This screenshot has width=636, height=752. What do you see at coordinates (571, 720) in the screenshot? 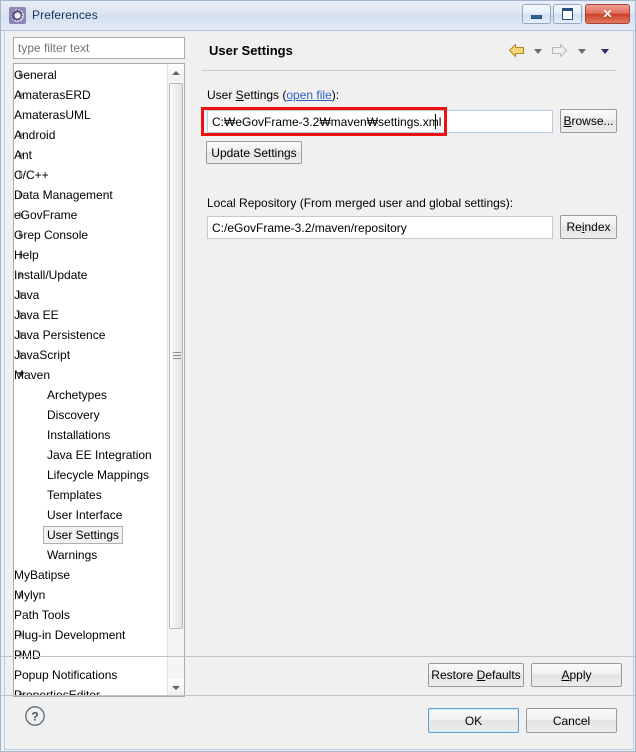
I see `cancel-button: Cancel` at bounding box center [571, 720].